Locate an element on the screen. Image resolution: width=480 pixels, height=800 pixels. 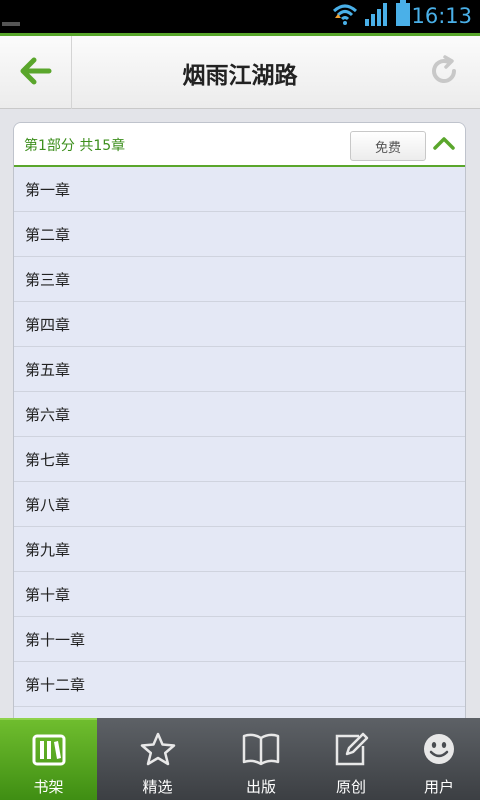
section-header: 第1部分 共15章 免费 is located at coordinates (239, 145).